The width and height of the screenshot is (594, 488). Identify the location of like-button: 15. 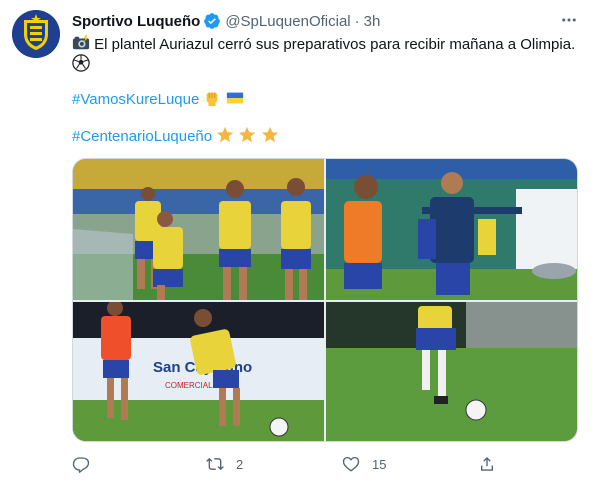
(364, 464).